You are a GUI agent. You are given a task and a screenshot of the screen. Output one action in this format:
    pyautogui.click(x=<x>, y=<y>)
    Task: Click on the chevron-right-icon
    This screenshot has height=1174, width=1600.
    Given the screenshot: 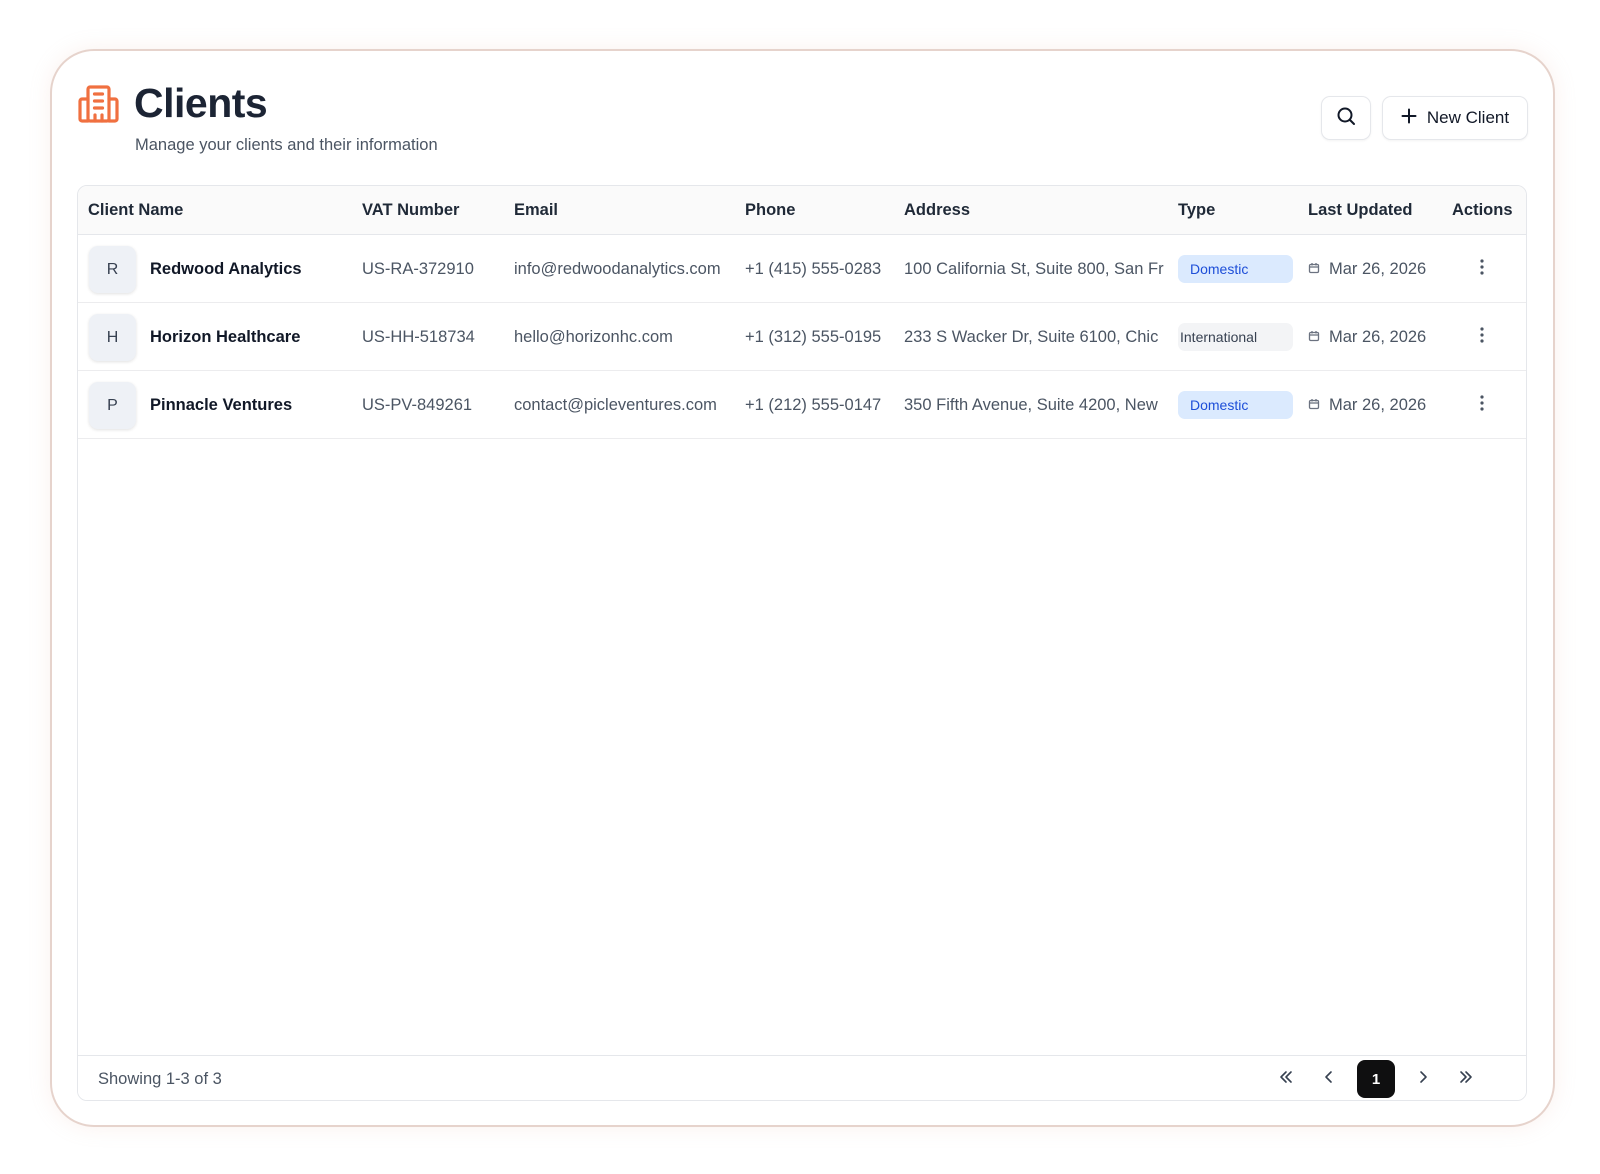 What is the action you would take?
    pyautogui.click(x=1423, y=1079)
    